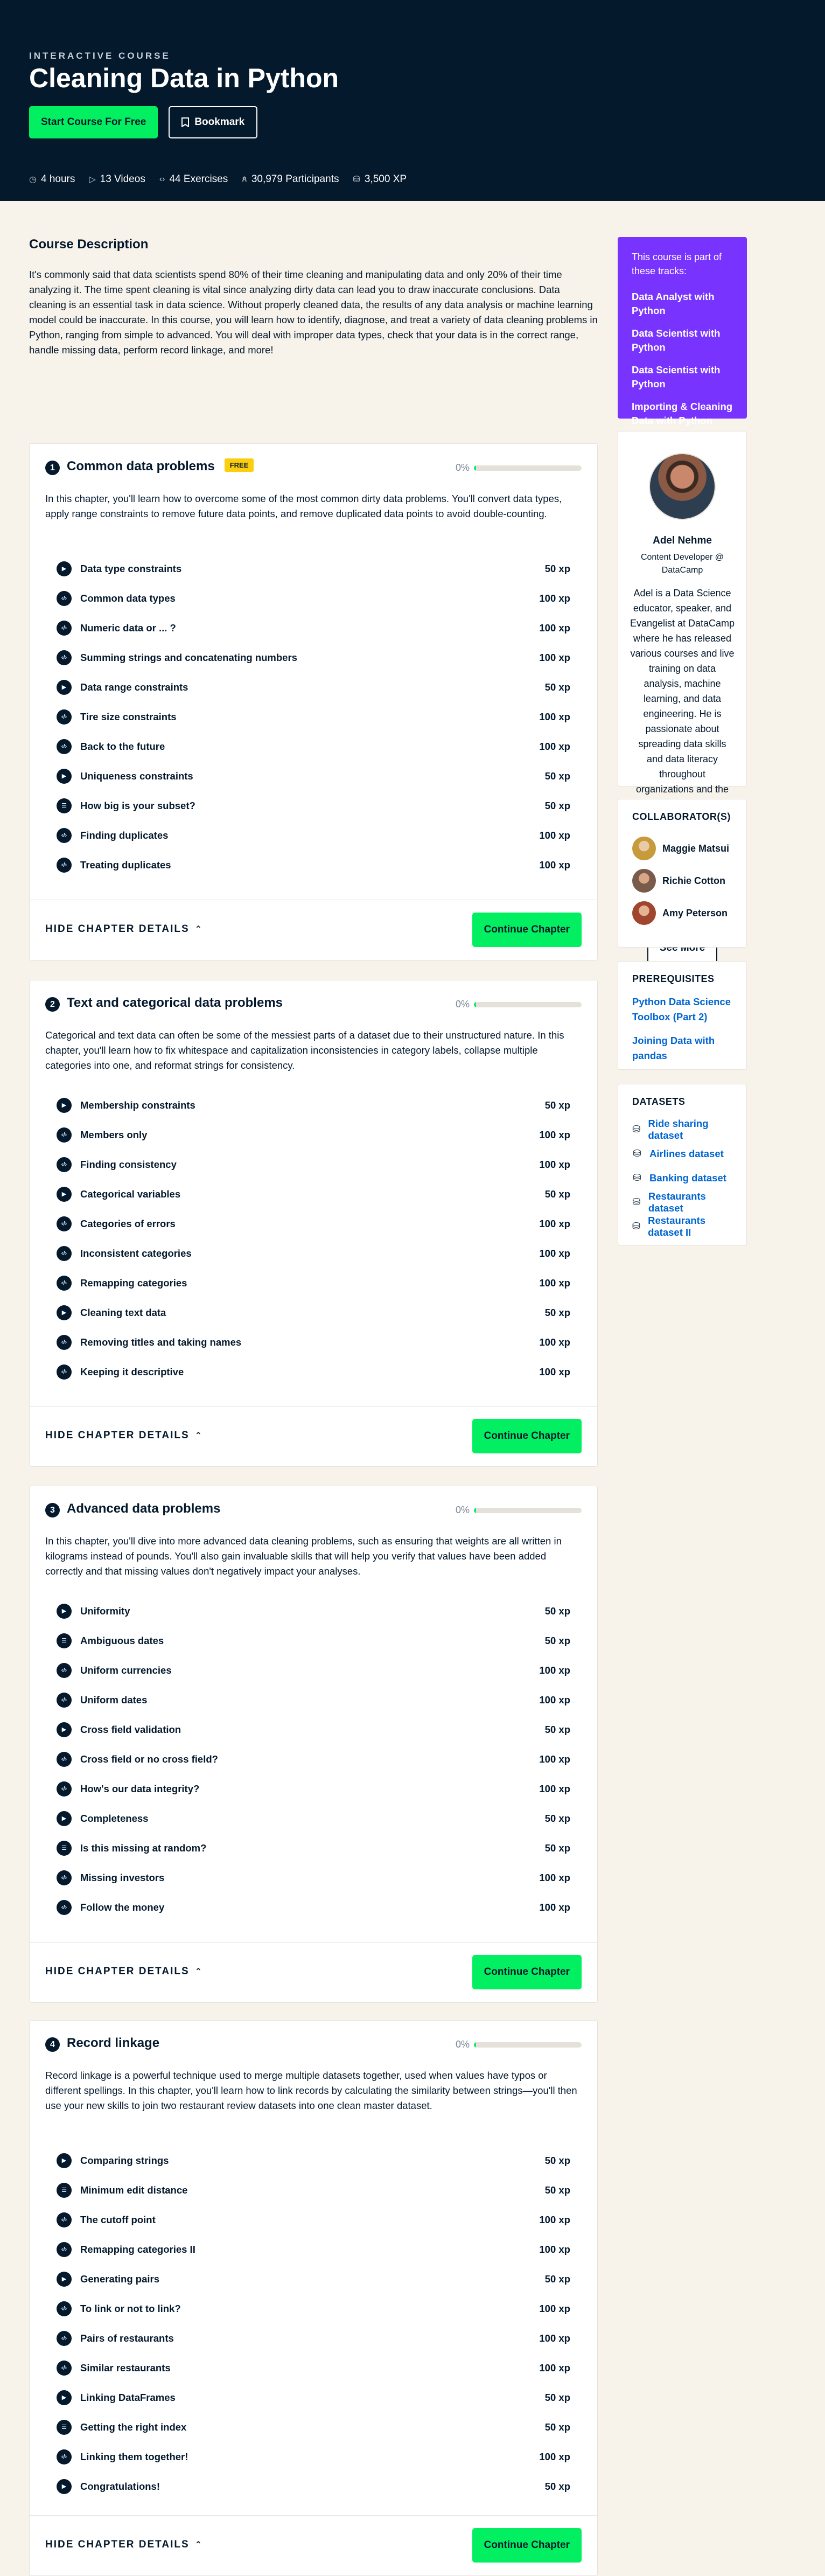 The width and height of the screenshot is (825, 2576). I want to click on exercise-row: ▶ Data range constraints 50 xp, so click(313, 687).